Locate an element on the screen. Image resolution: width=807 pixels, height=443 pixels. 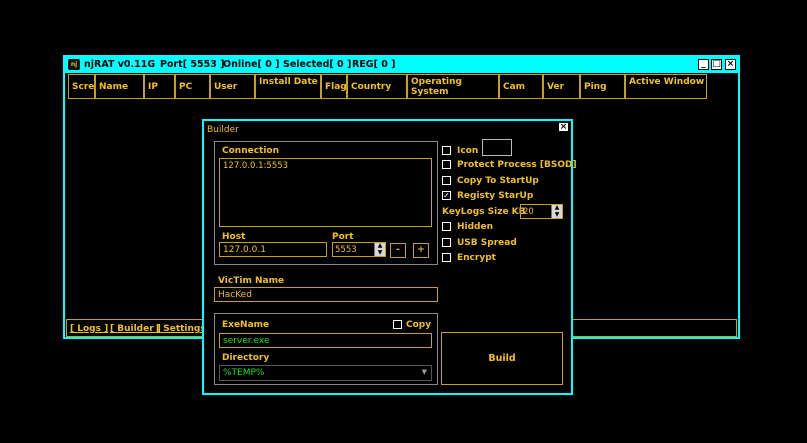
hidden-label: Hidden is located at coordinates (475, 227).